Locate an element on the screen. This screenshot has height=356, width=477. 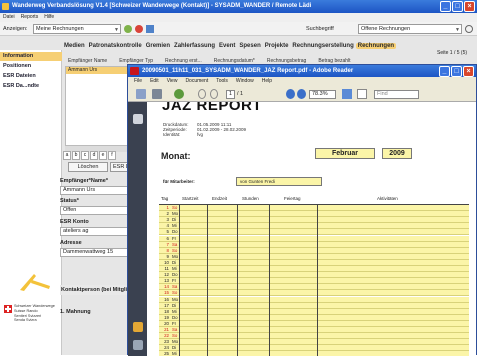
next-page-icon is located at coordinates (214, 94).